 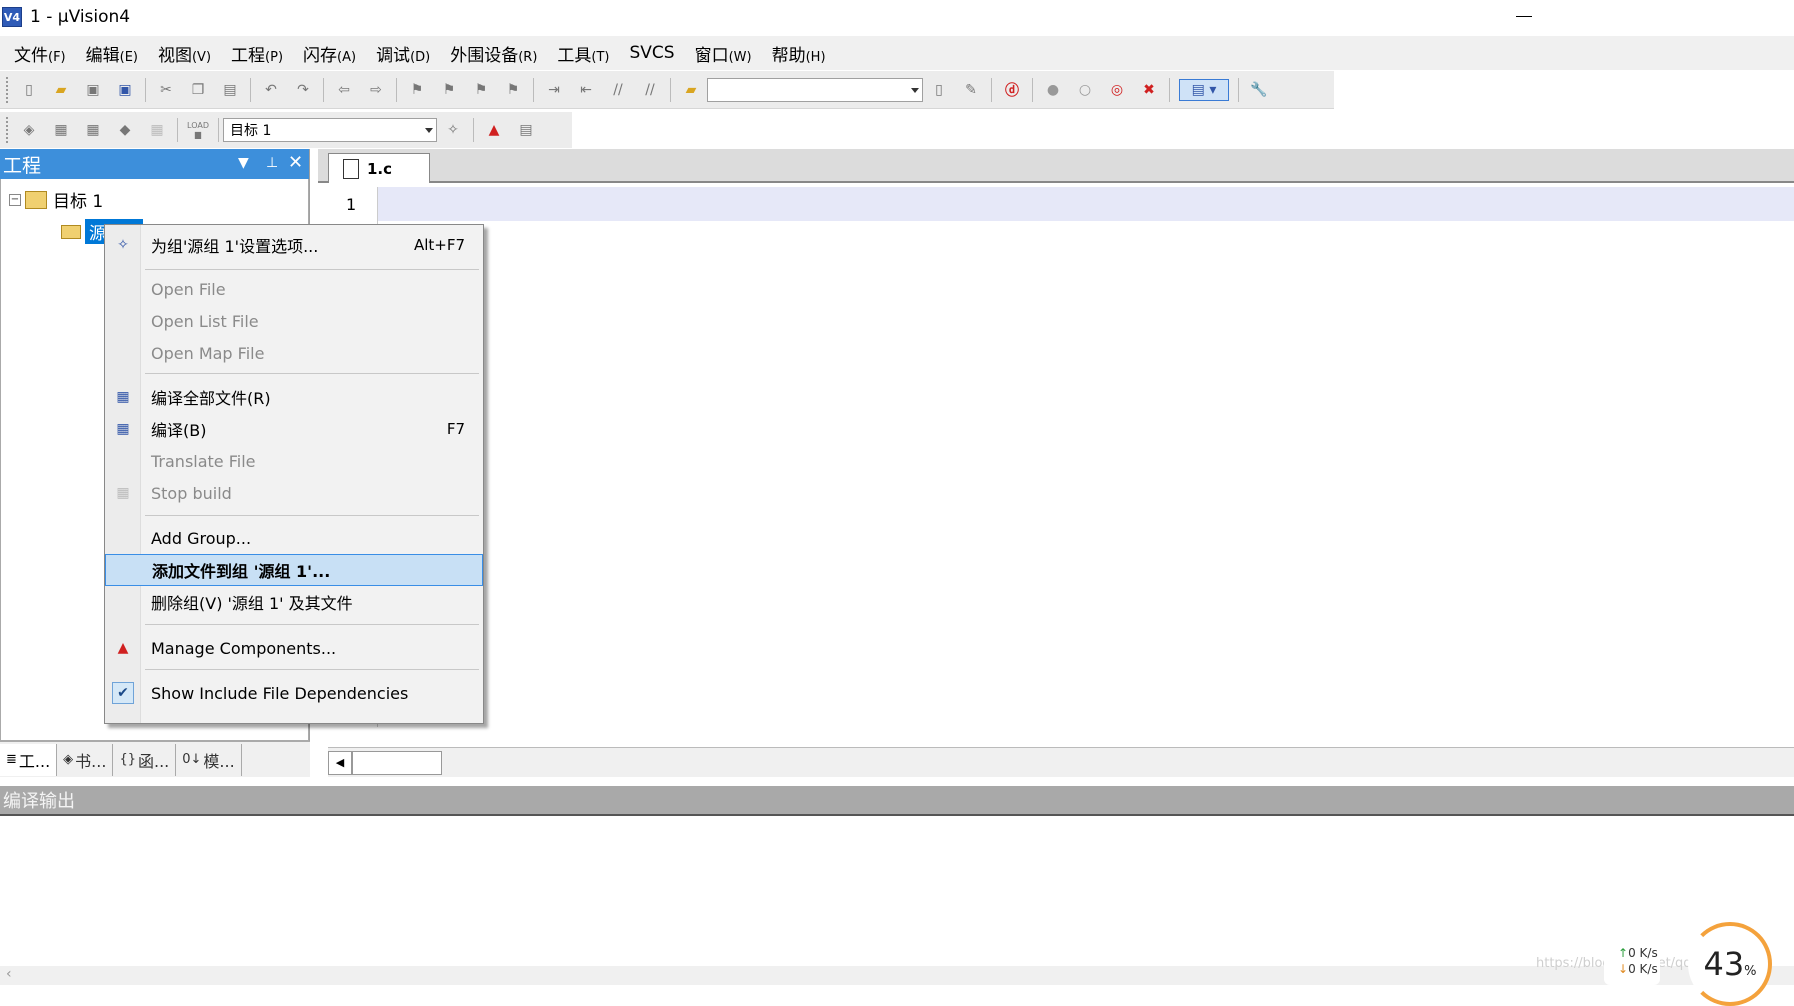 I want to click on menu-item-stop-build: ▦ Stop build, so click(x=294, y=493).